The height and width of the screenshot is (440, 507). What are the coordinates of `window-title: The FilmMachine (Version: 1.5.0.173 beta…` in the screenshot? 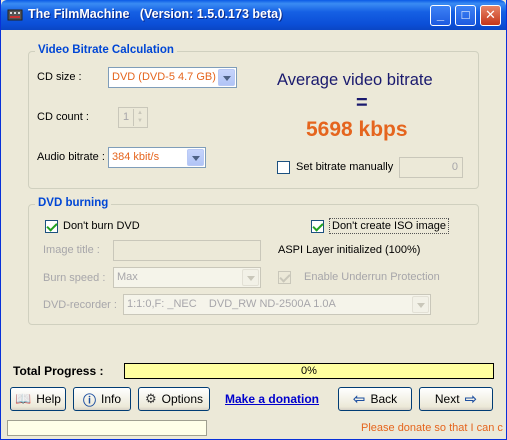 It's located at (155, 14).